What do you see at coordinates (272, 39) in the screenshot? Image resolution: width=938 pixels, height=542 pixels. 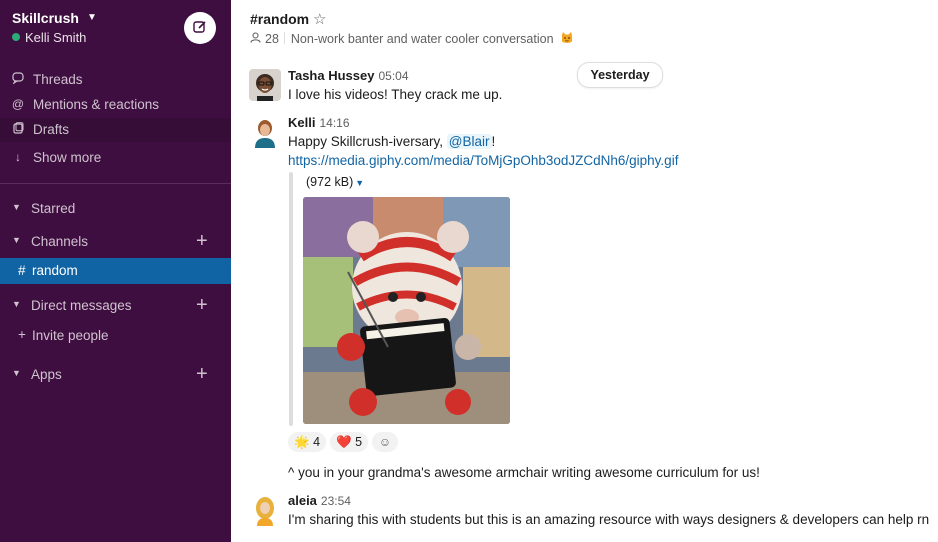 I see `member-count: 28` at bounding box center [272, 39].